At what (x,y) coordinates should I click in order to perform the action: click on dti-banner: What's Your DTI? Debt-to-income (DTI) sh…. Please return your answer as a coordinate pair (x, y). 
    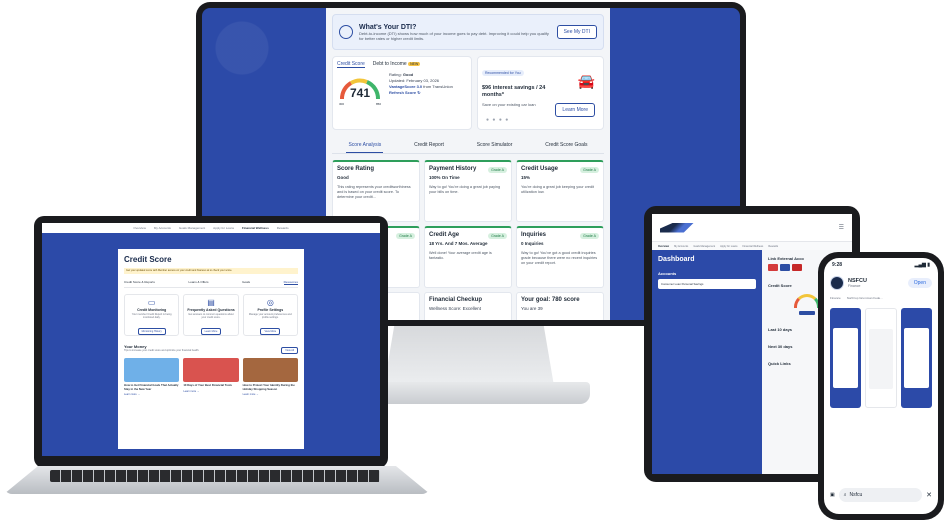
    Looking at the image, I should click on (468, 32).